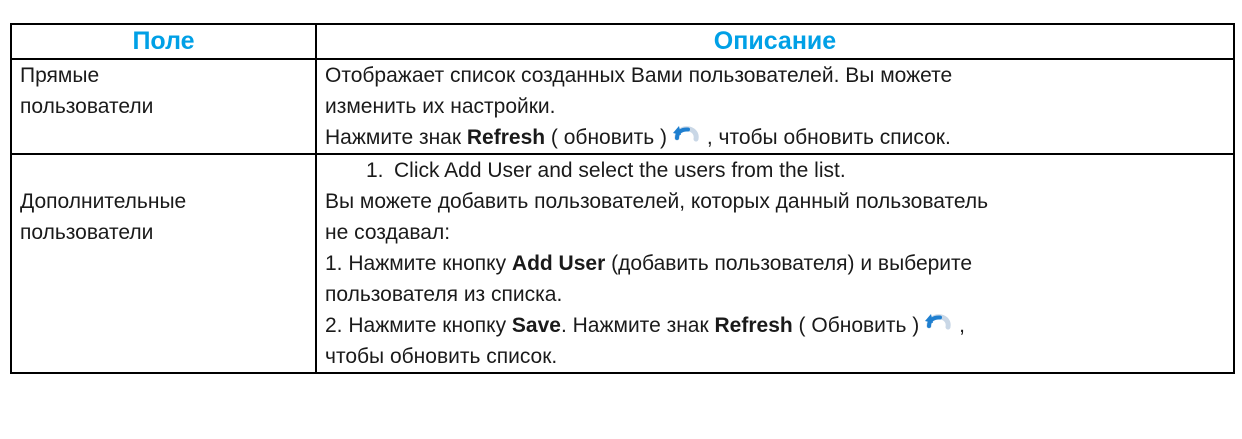 This screenshot has height=439, width=1242. Describe the element at coordinates (163, 263) in the screenshot. I see `field-cell: Дополнительные пользователи` at that location.